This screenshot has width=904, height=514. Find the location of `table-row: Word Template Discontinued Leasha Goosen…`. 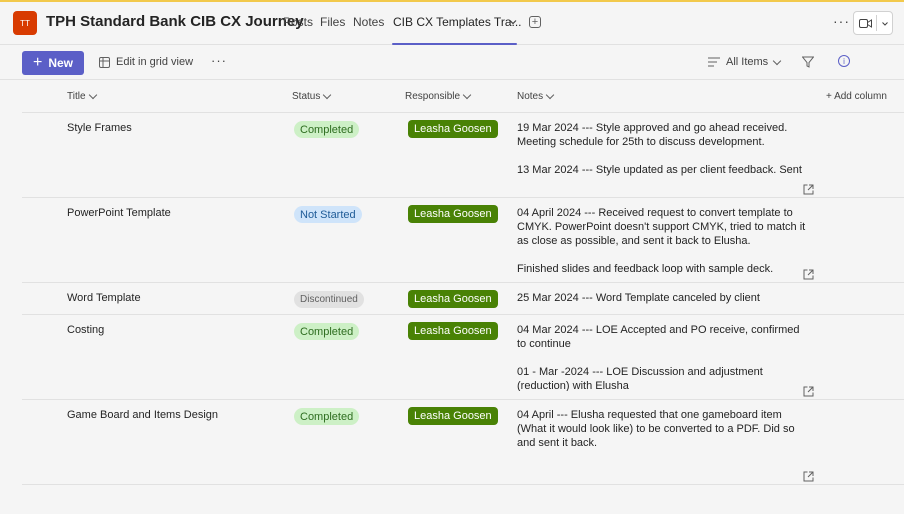

table-row: Word Template Discontinued Leasha Goosen… is located at coordinates (452, 299).